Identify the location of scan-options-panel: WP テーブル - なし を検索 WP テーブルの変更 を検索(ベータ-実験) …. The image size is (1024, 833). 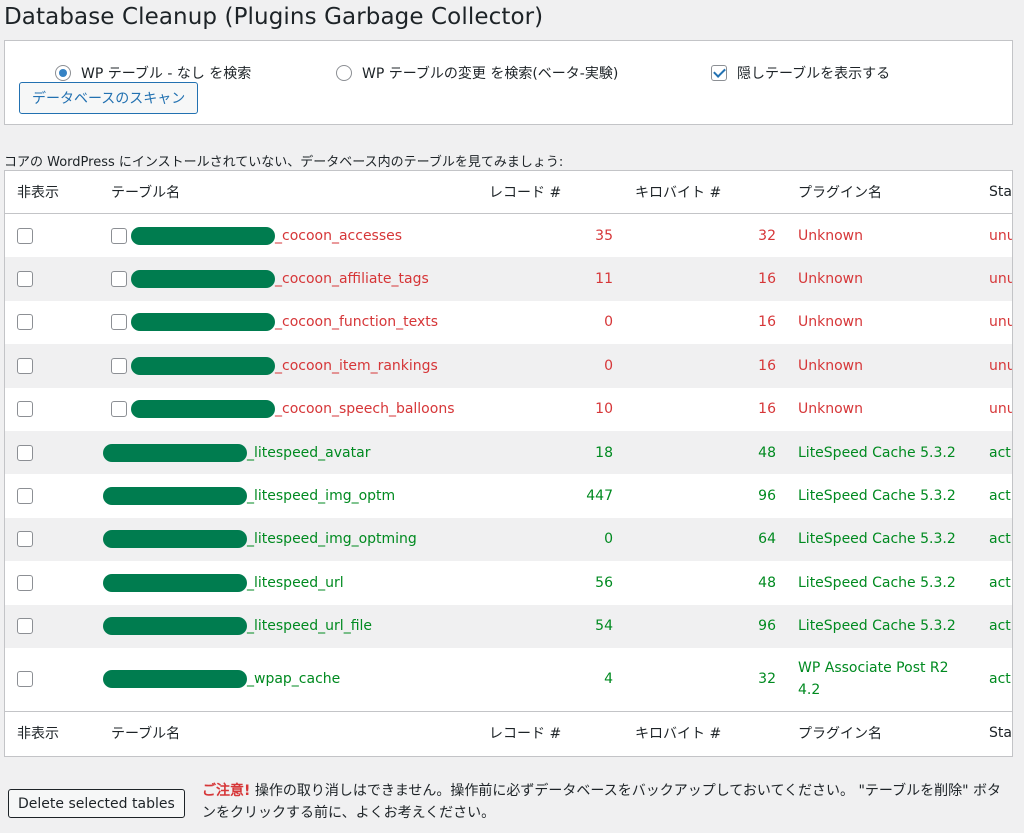
(508, 82).